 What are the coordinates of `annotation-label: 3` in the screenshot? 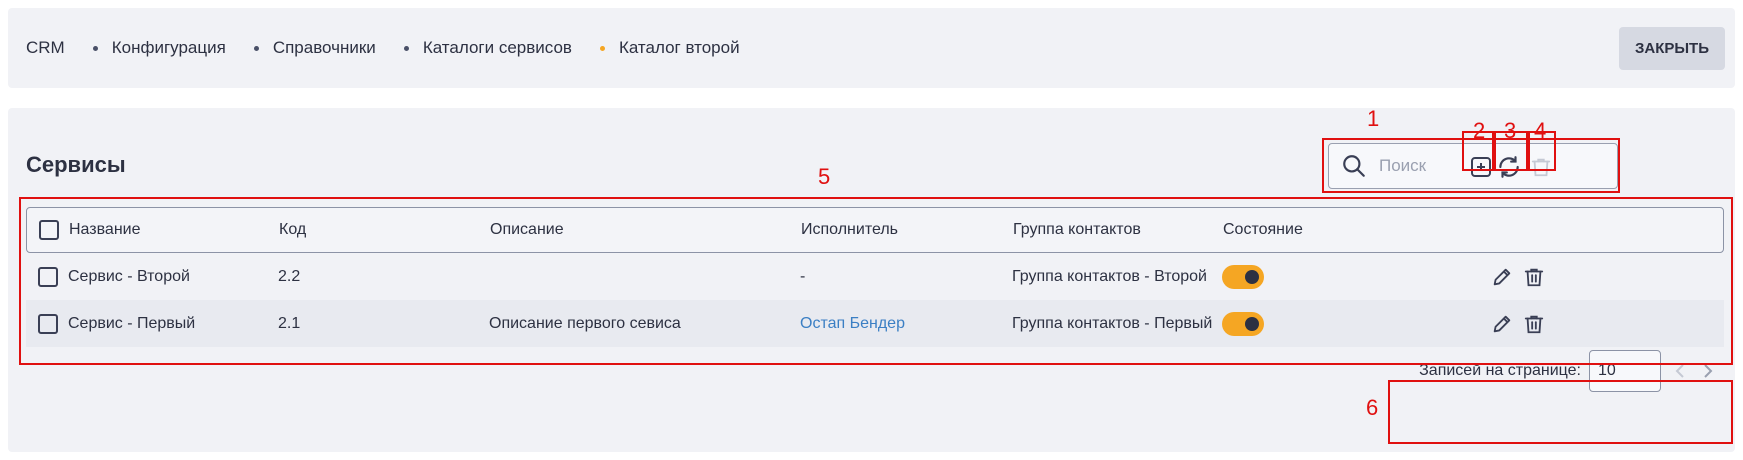 It's located at (1510, 130).